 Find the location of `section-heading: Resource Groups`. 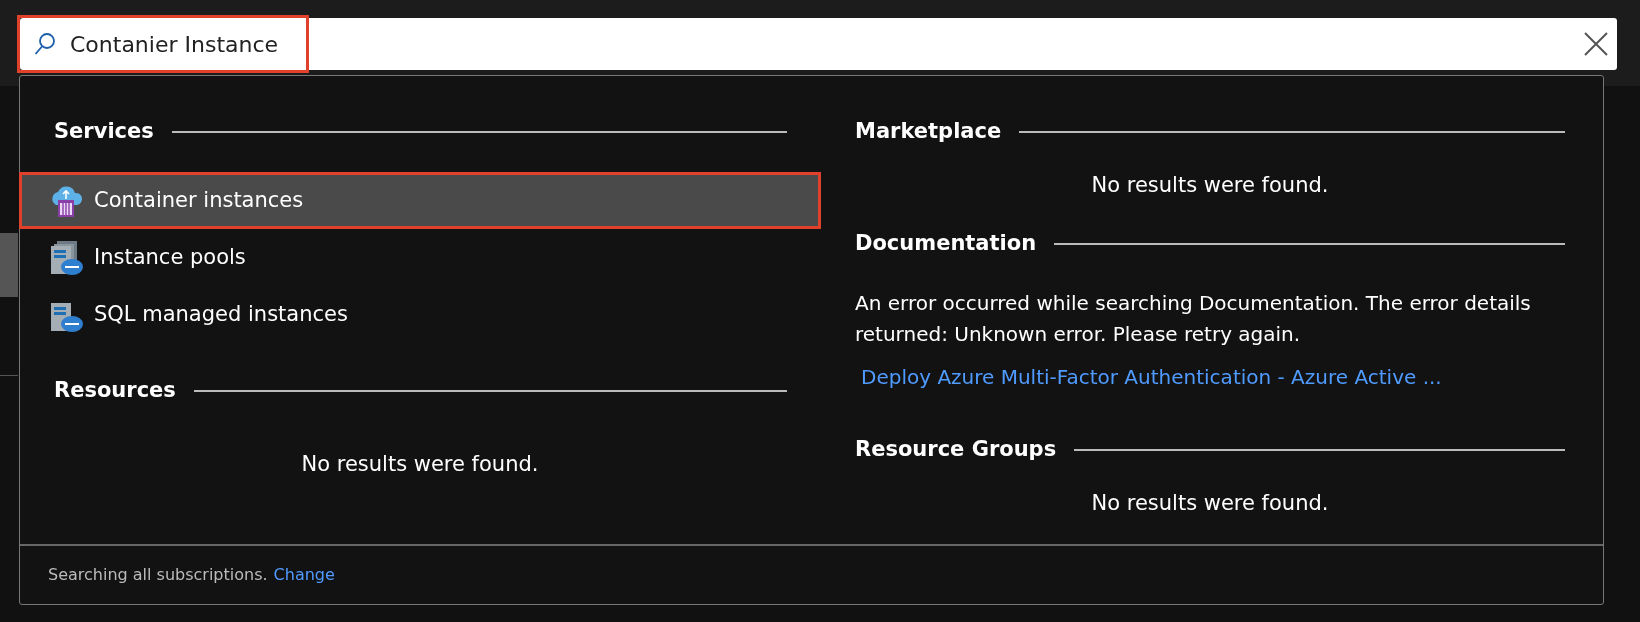

section-heading: Resource Groups is located at coordinates (956, 449).